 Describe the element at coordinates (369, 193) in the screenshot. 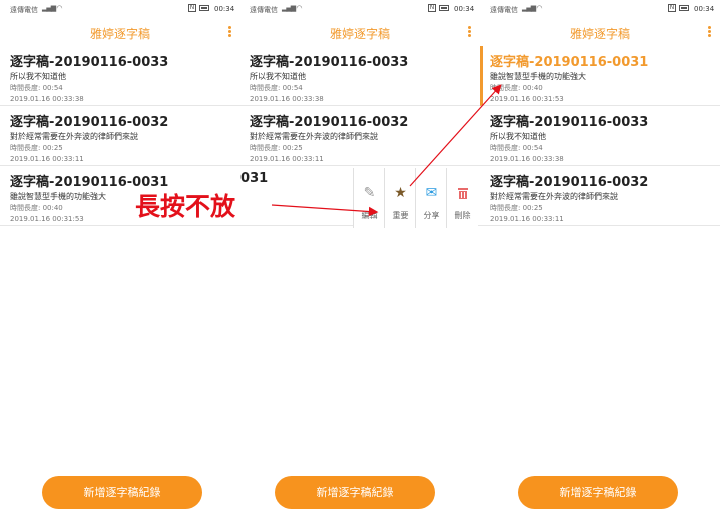

I see `pencil-icon: ✎` at that location.